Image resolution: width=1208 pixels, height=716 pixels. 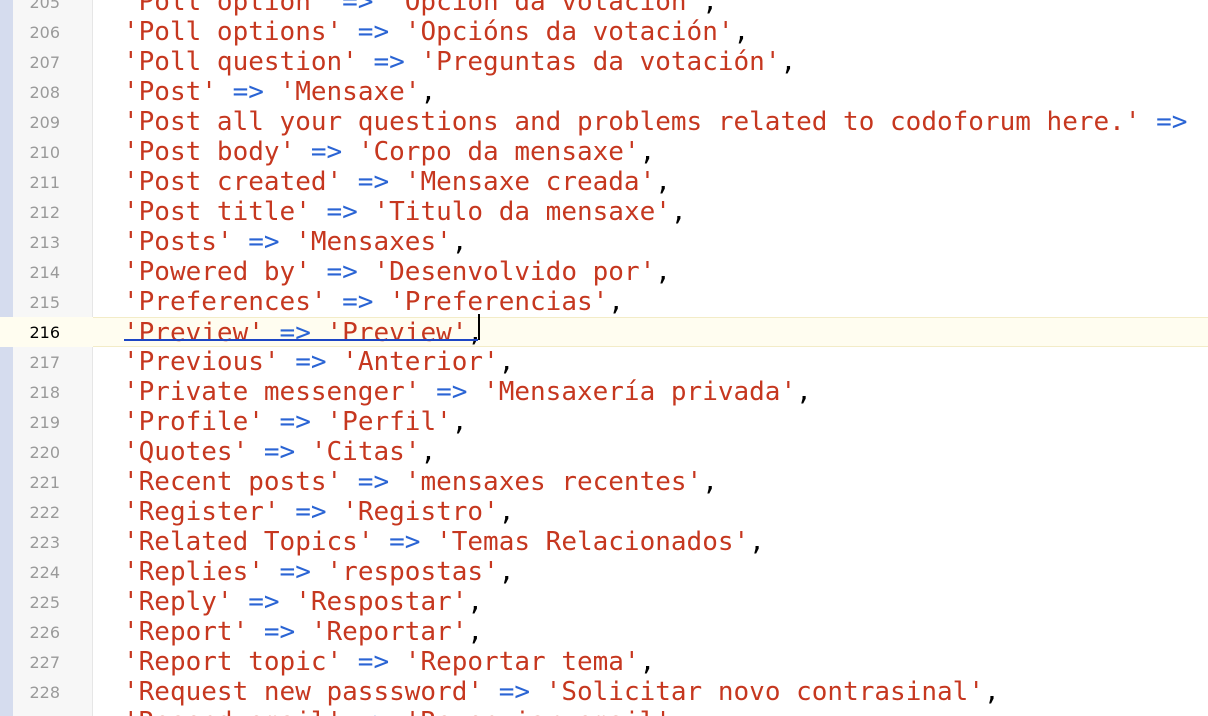 I want to click on code-line: 229'Resend email' => 'Re-enviar email',, so click(x=604, y=711).